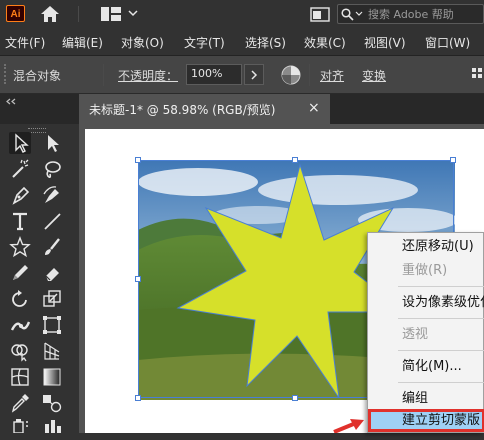 This screenshot has height=440, width=484. I want to click on menu-type: 文字(T), so click(204, 42).